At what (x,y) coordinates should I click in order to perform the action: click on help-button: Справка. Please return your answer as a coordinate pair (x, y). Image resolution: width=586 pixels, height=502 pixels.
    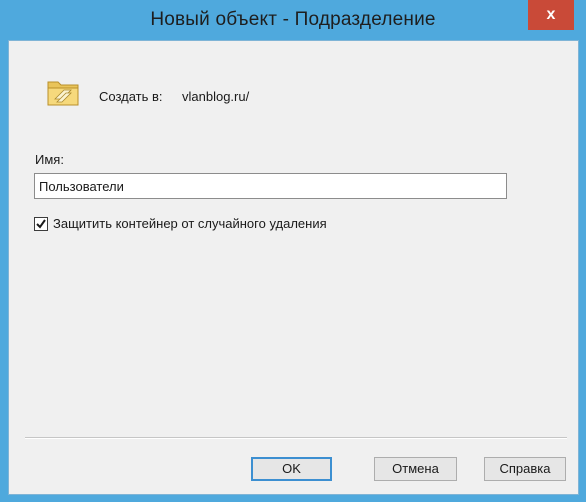
    Looking at the image, I should click on (525, 469).